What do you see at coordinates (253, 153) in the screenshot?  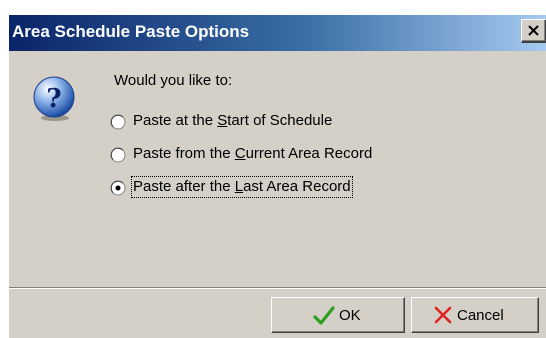 I see `option-label: Paste from the Current Area Record` at bounding box center [253, 153].